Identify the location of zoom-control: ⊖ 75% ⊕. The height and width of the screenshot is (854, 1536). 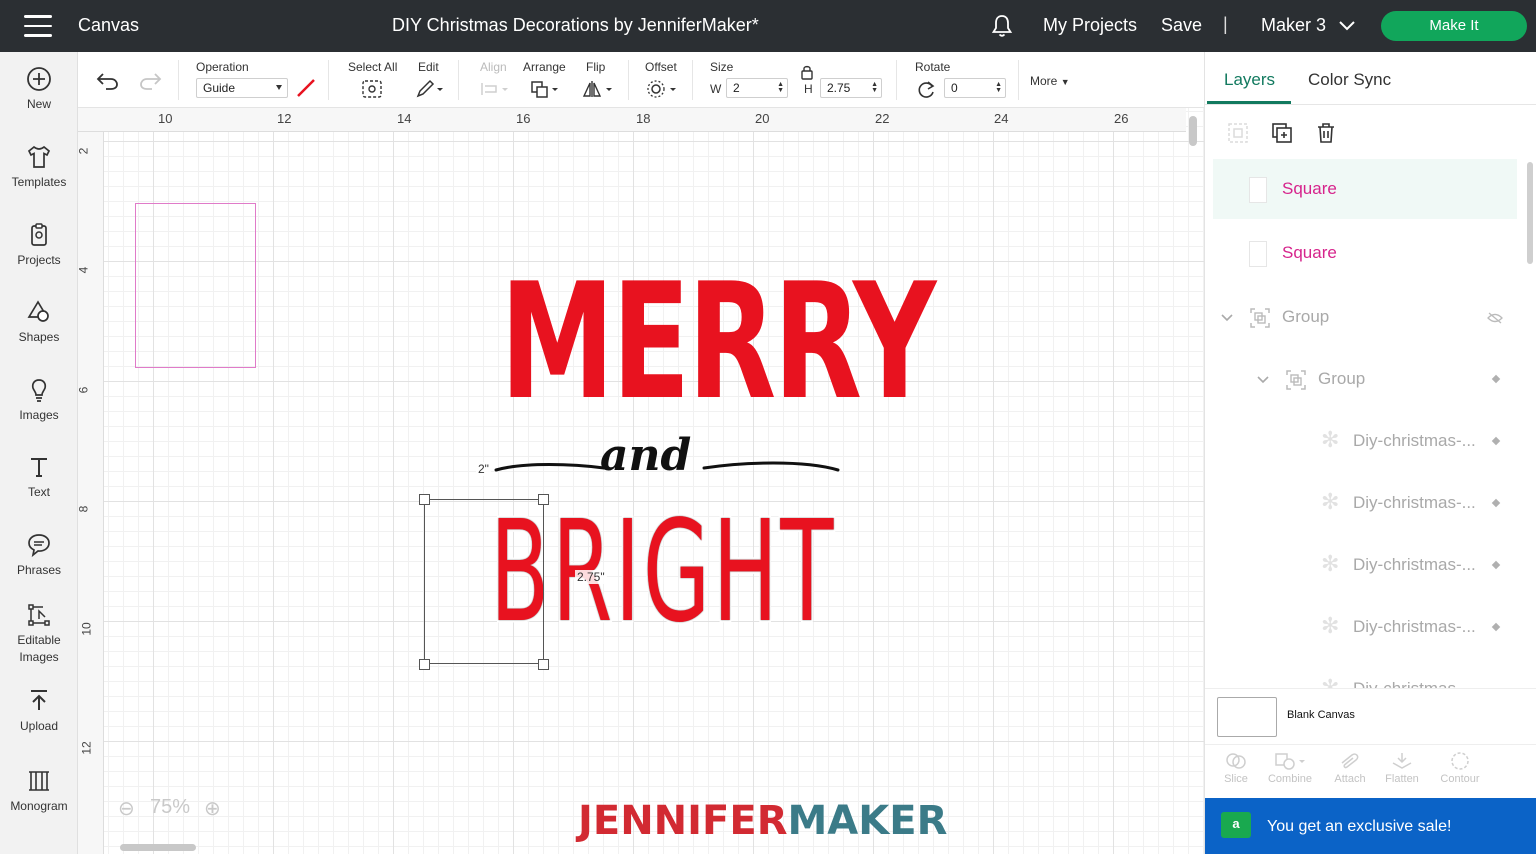
(177, 809).